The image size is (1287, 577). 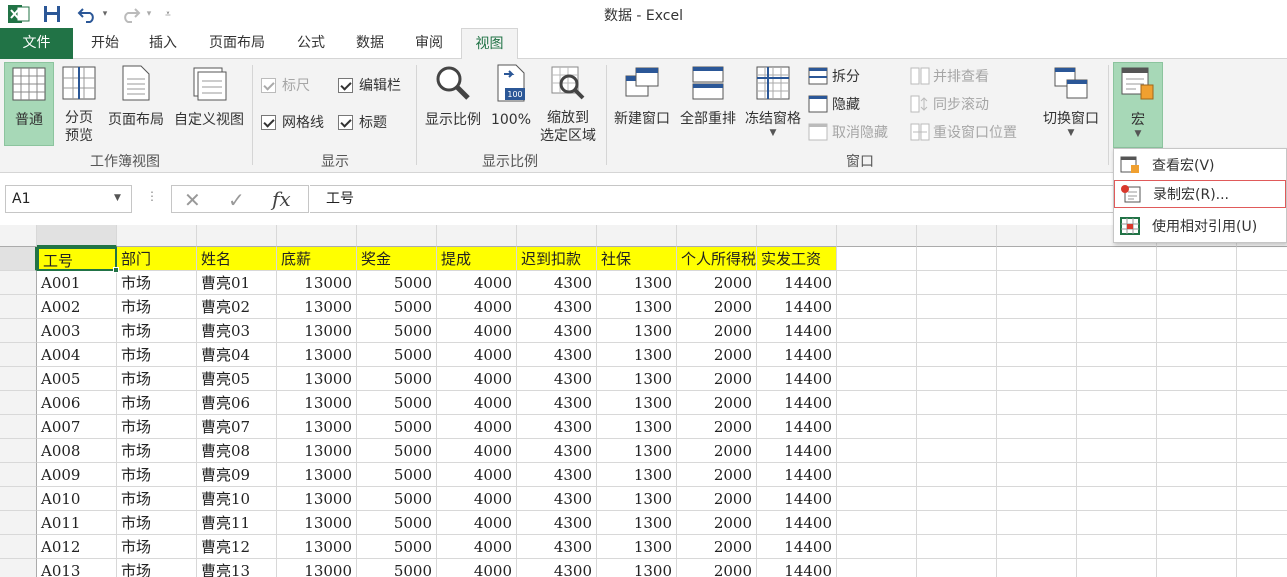 I want to click on headings-checkbox: 标题, so click(x=362, y=122).